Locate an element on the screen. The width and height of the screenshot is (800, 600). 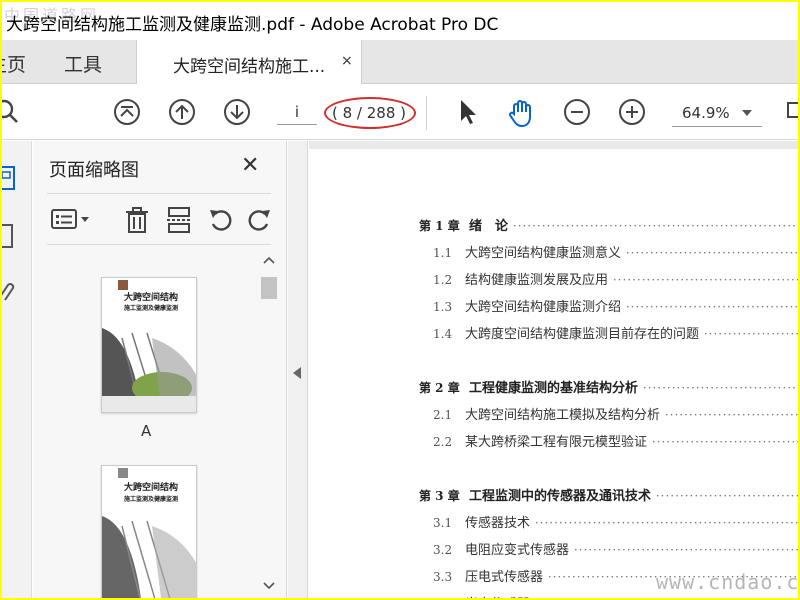
watermark-bottom: www.cndao.com is located at coordinates (727, 582).